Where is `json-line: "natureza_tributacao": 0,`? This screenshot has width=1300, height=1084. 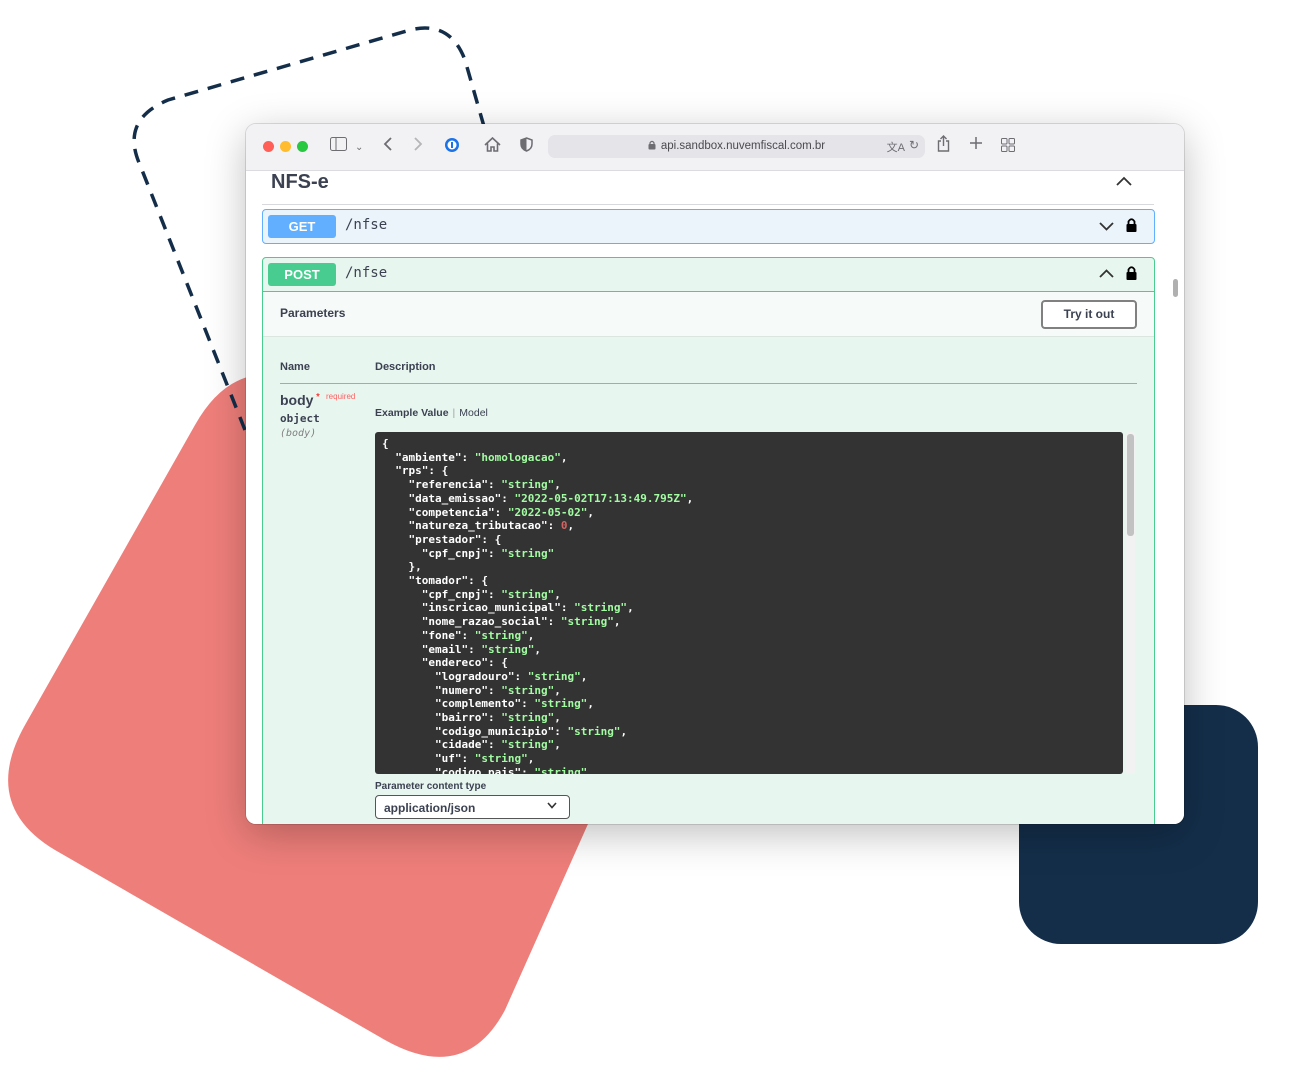
json-line: "natureza_tributacao": 0, is located at coordinates (491, 526).